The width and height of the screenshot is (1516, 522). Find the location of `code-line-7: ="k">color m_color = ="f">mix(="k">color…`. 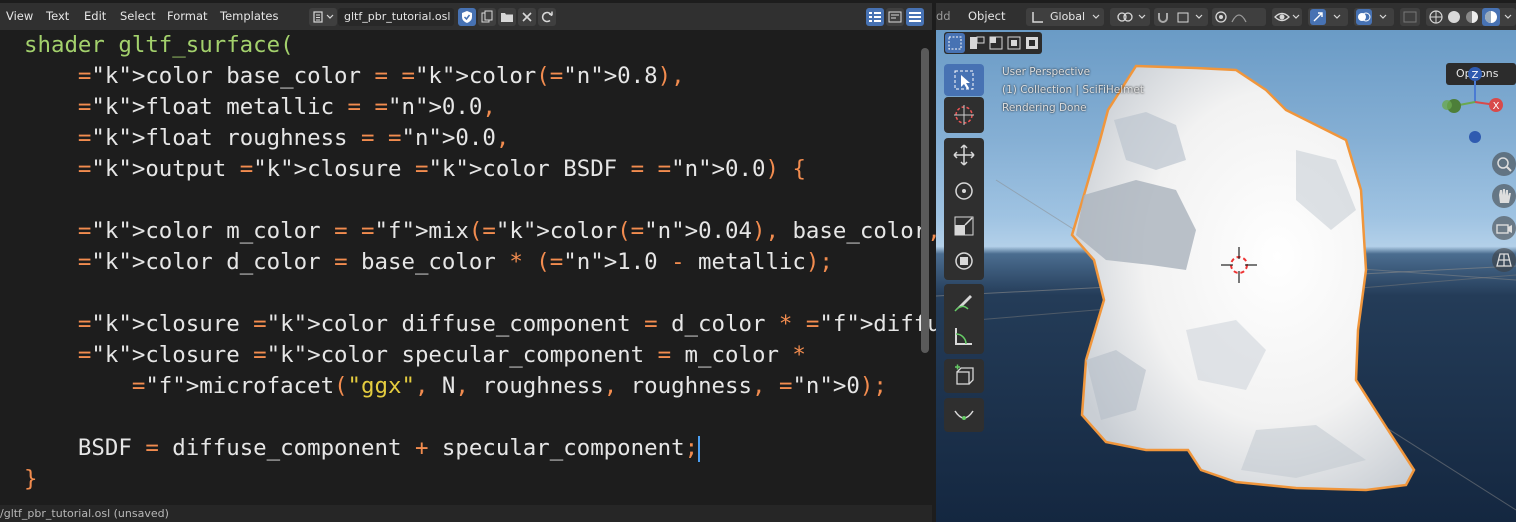

code-line-7: ="k">color m_color = ="f">mix(="k">color… is located at coordinates (556, 231).